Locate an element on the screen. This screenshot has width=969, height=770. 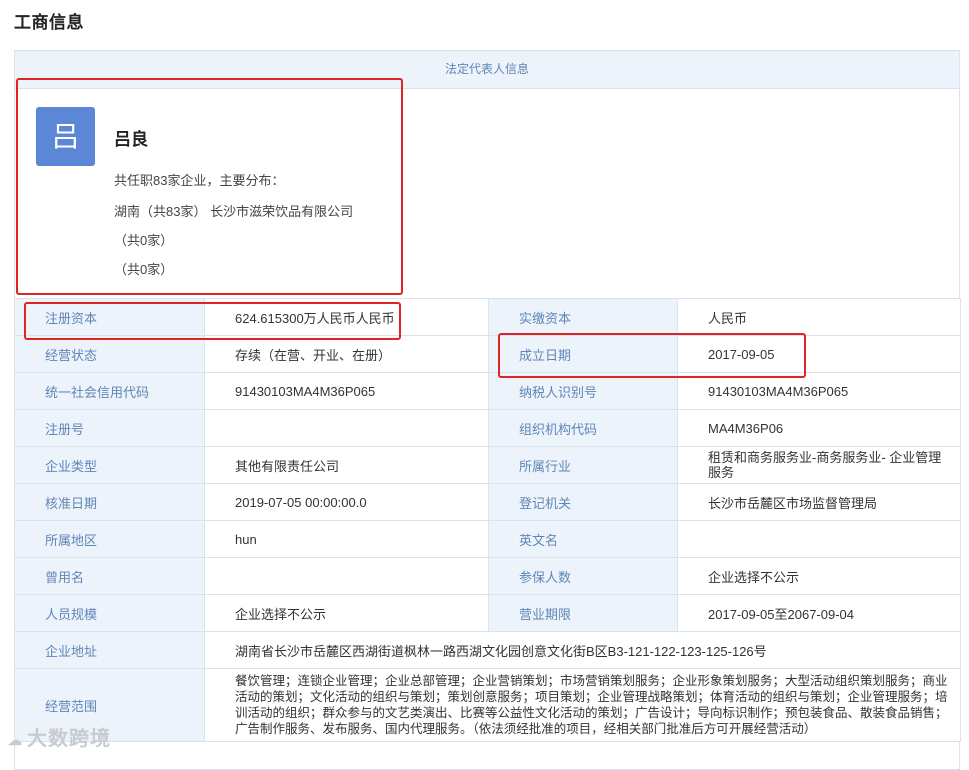
field-label: 所属地区 is located at coordinates (109, 539).